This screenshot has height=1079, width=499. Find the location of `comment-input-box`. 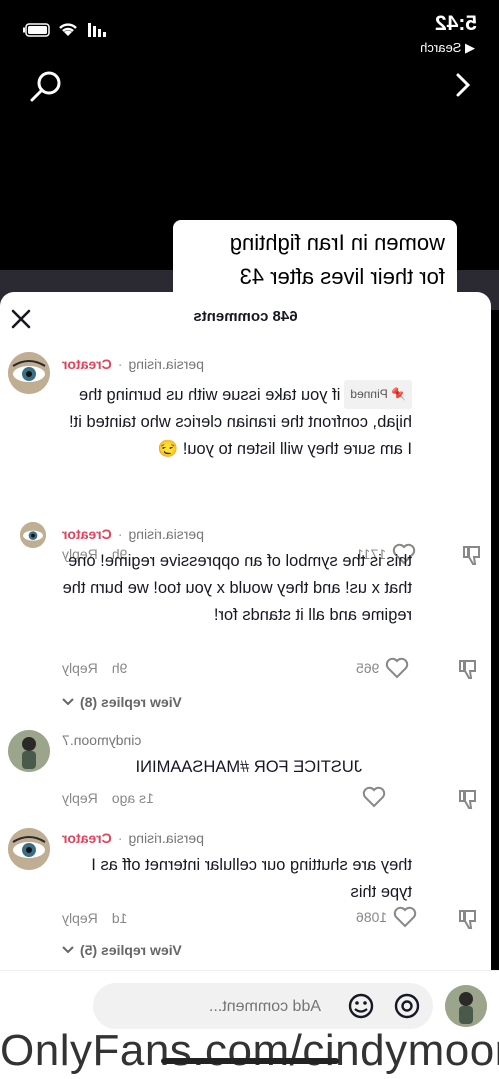

comment-input-box is located at coordinates (263, 1007).